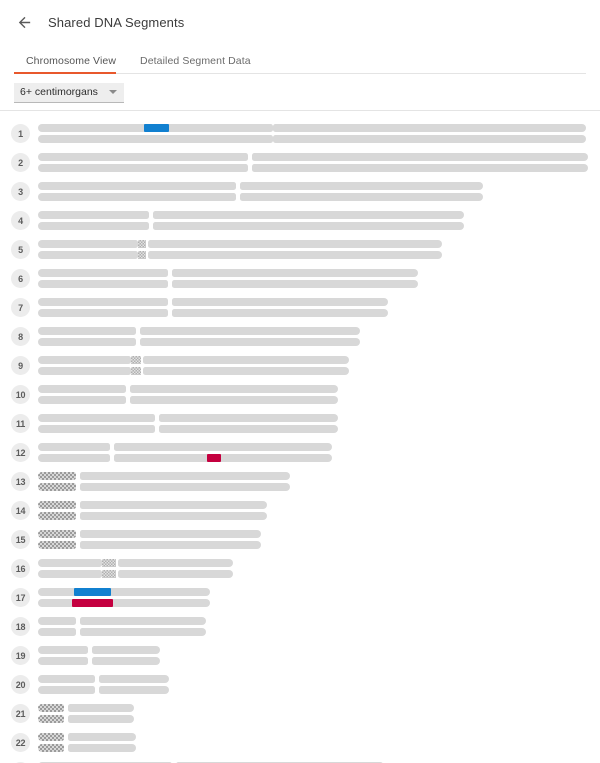  Describe the element at coordinates (20, 539) in the screenshot. I see `chromosome-label-15: 15` at that location.